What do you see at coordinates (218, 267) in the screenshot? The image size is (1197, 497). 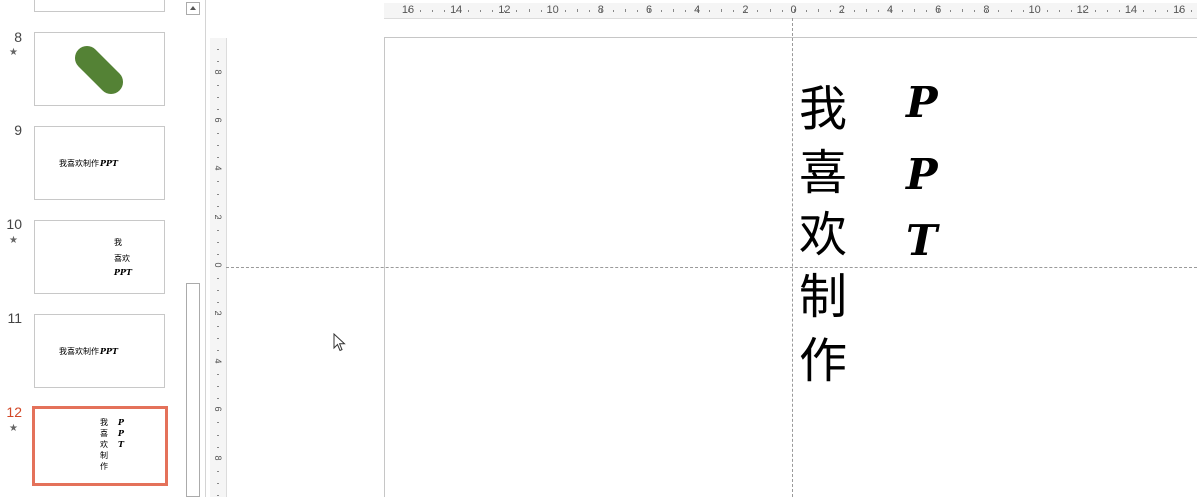 I see `vertical-ruler: 8 6 4 2 0 2 4 6 8` at bounding box center [218, 267].